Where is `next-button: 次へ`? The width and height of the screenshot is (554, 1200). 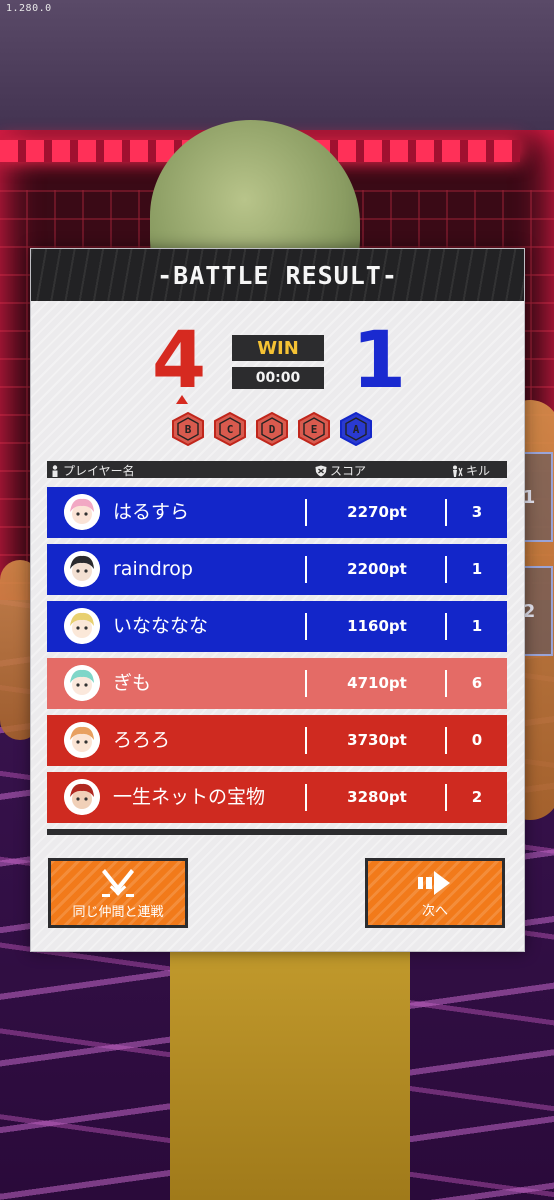
next-button: 次へ is located at coordinates (435, 893).